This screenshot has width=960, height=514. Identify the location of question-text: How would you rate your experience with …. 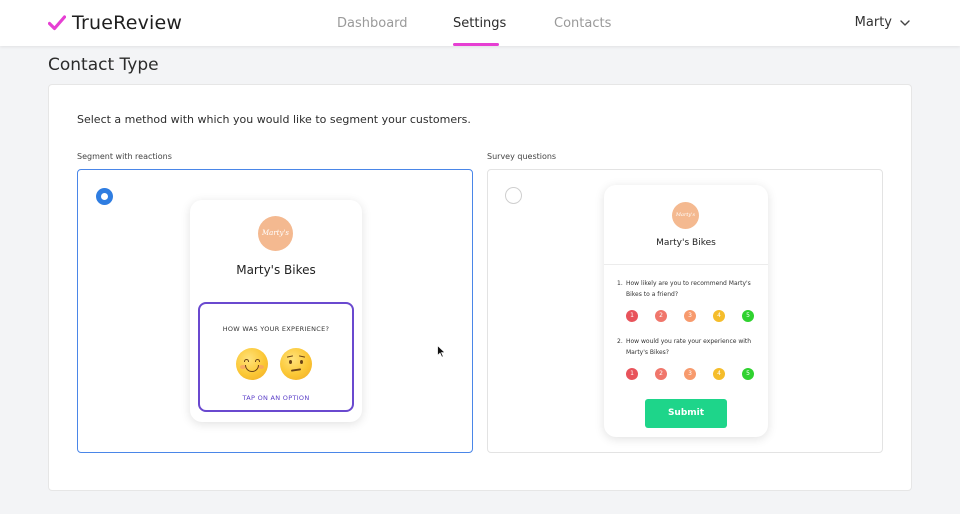
(689, 347).